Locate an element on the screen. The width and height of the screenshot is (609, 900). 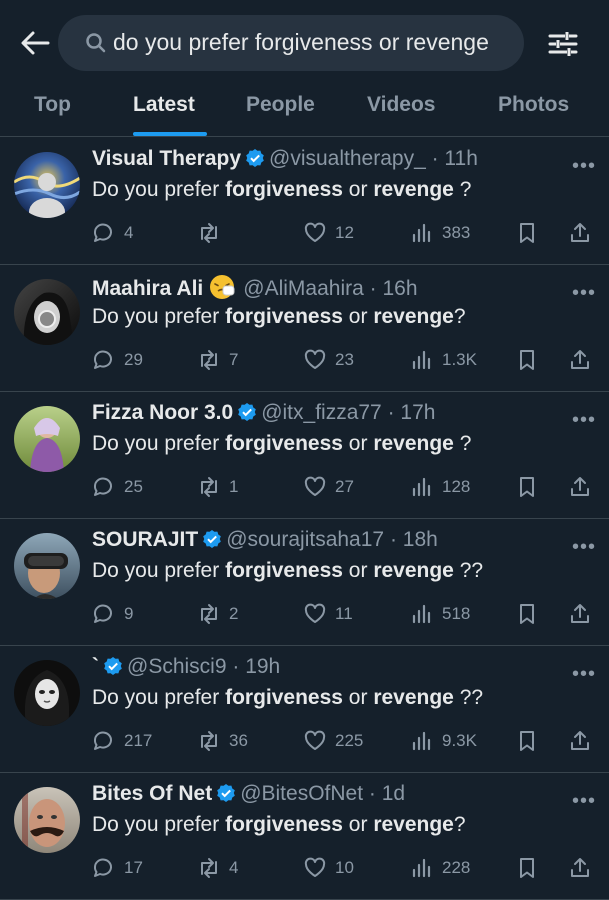
tweet-actions: 29 7 23 1.3K is located at coordinates (304, 361).